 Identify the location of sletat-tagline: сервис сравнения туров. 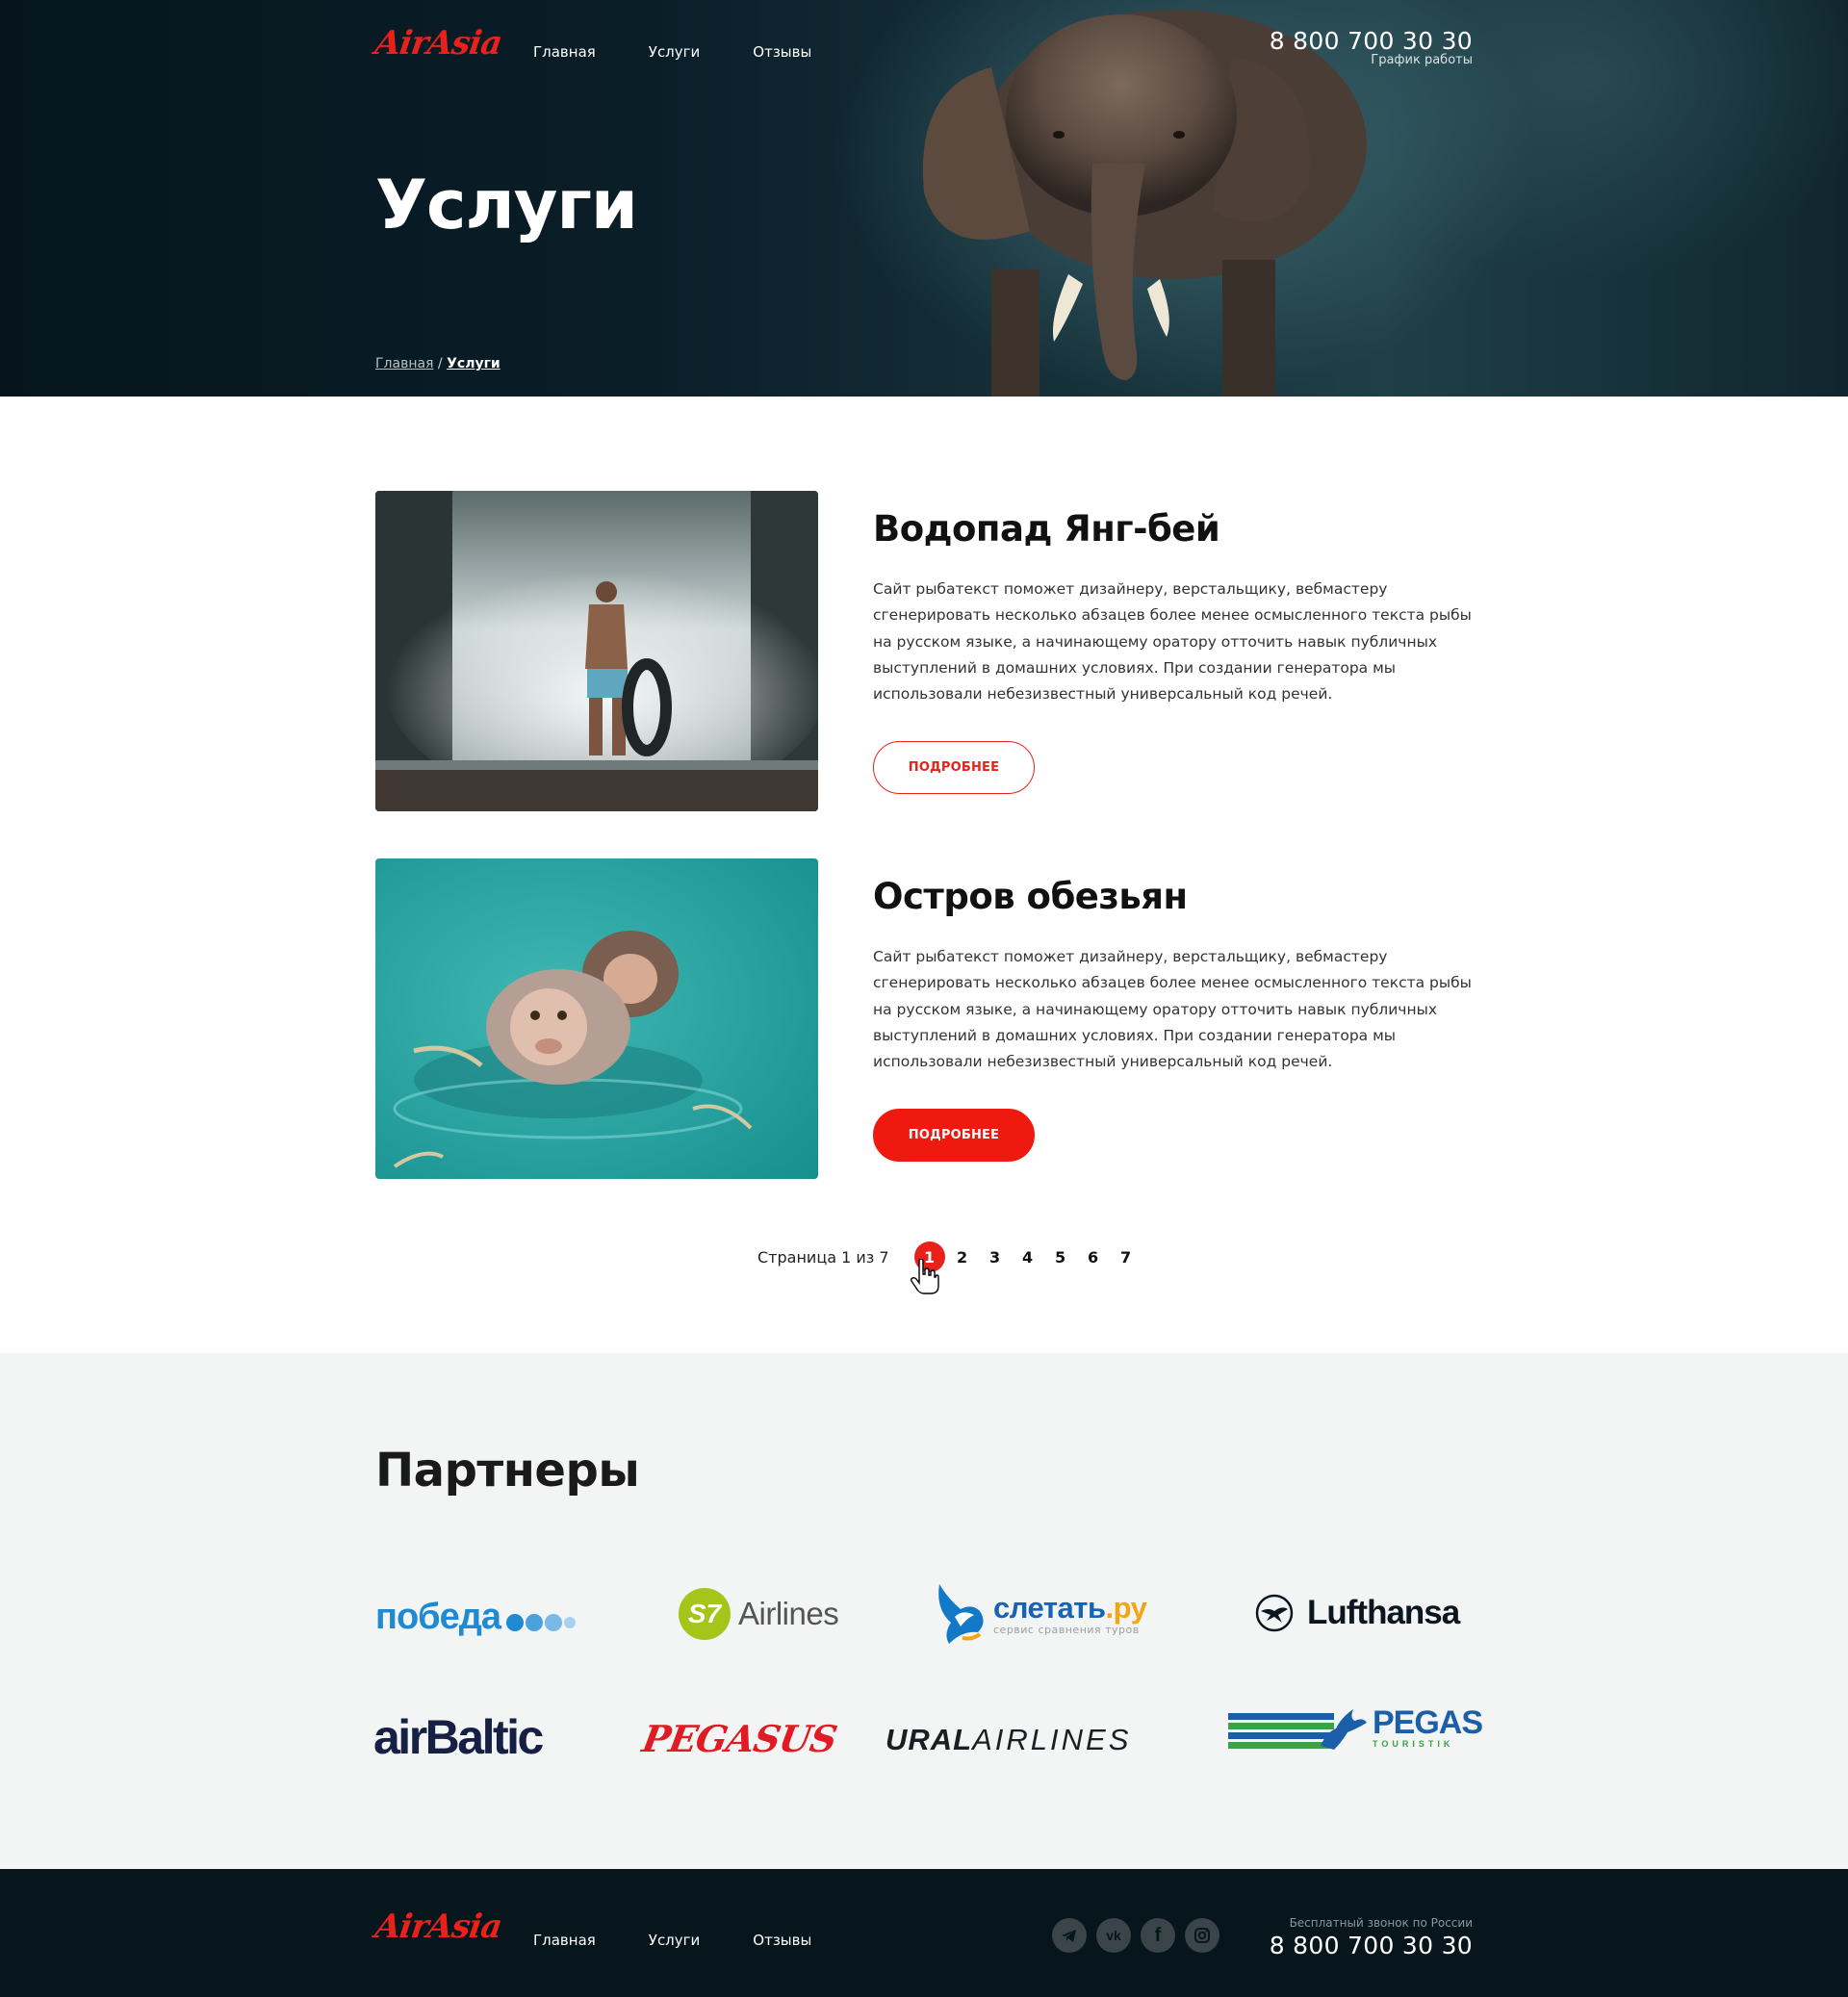
(1066, 1630).